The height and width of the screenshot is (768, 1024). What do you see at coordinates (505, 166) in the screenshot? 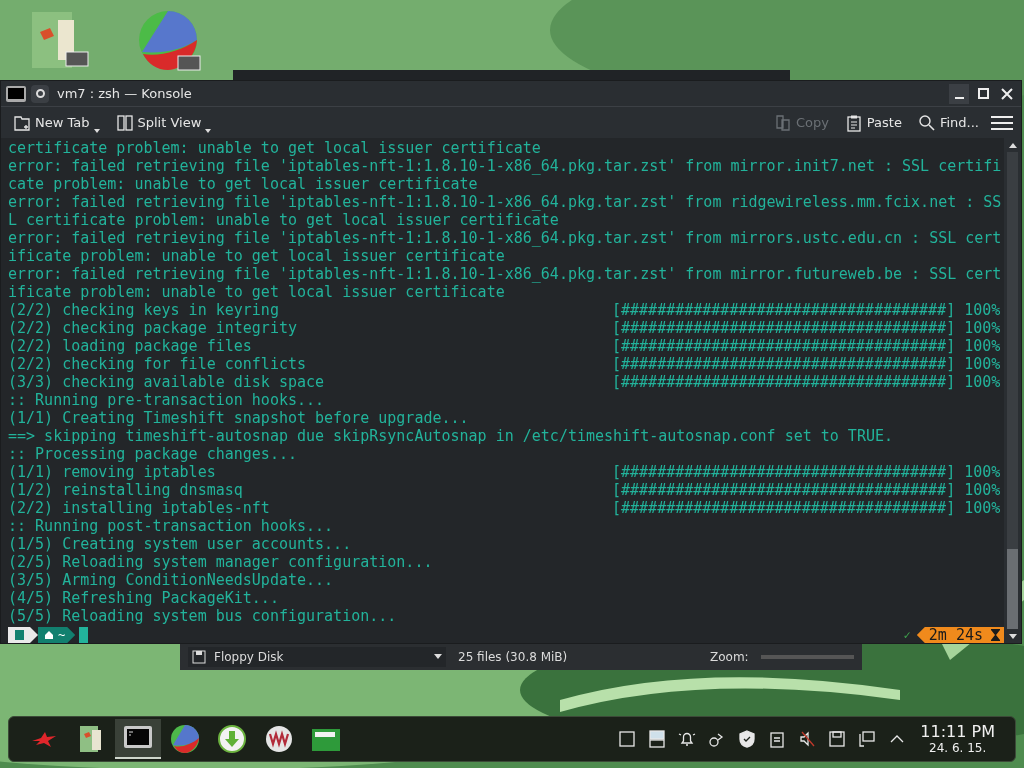
I see `terminal-line: error: failed retrieving file 'iptables-nft-1:1.8.10-1-x86_64.pkg.tar.zst' from mirror.init7.net : SSL certifi` at bounding box center [505, 166].